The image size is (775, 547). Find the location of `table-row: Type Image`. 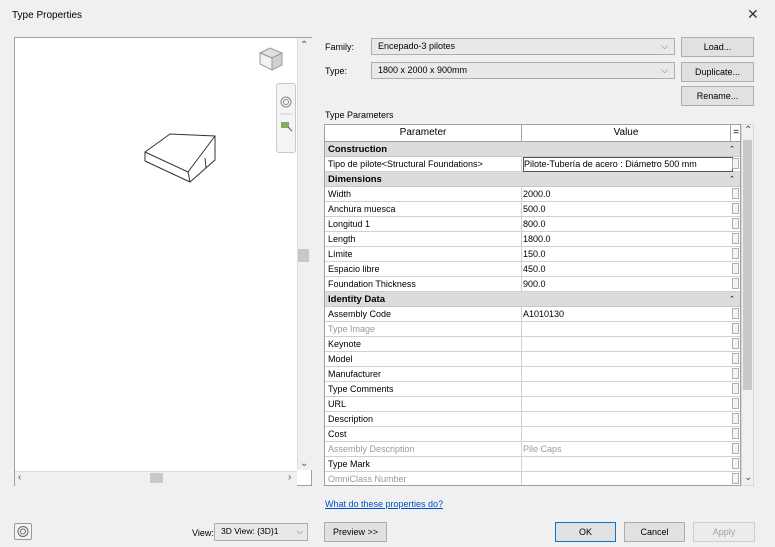

table-row: Type Image is located at coordinates (532, 329).